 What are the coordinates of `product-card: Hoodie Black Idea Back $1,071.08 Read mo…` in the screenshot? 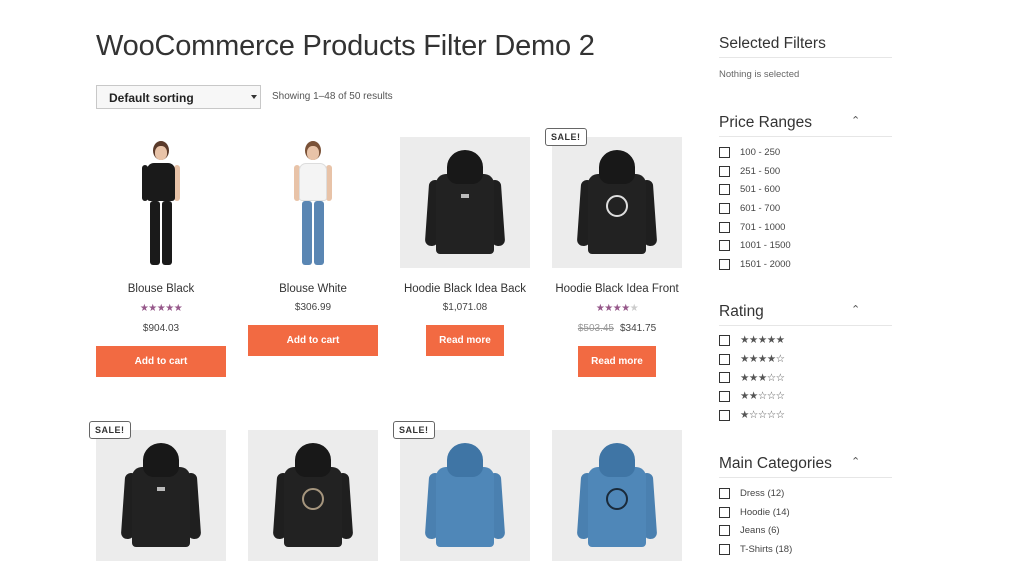 It's located at (465, 246).